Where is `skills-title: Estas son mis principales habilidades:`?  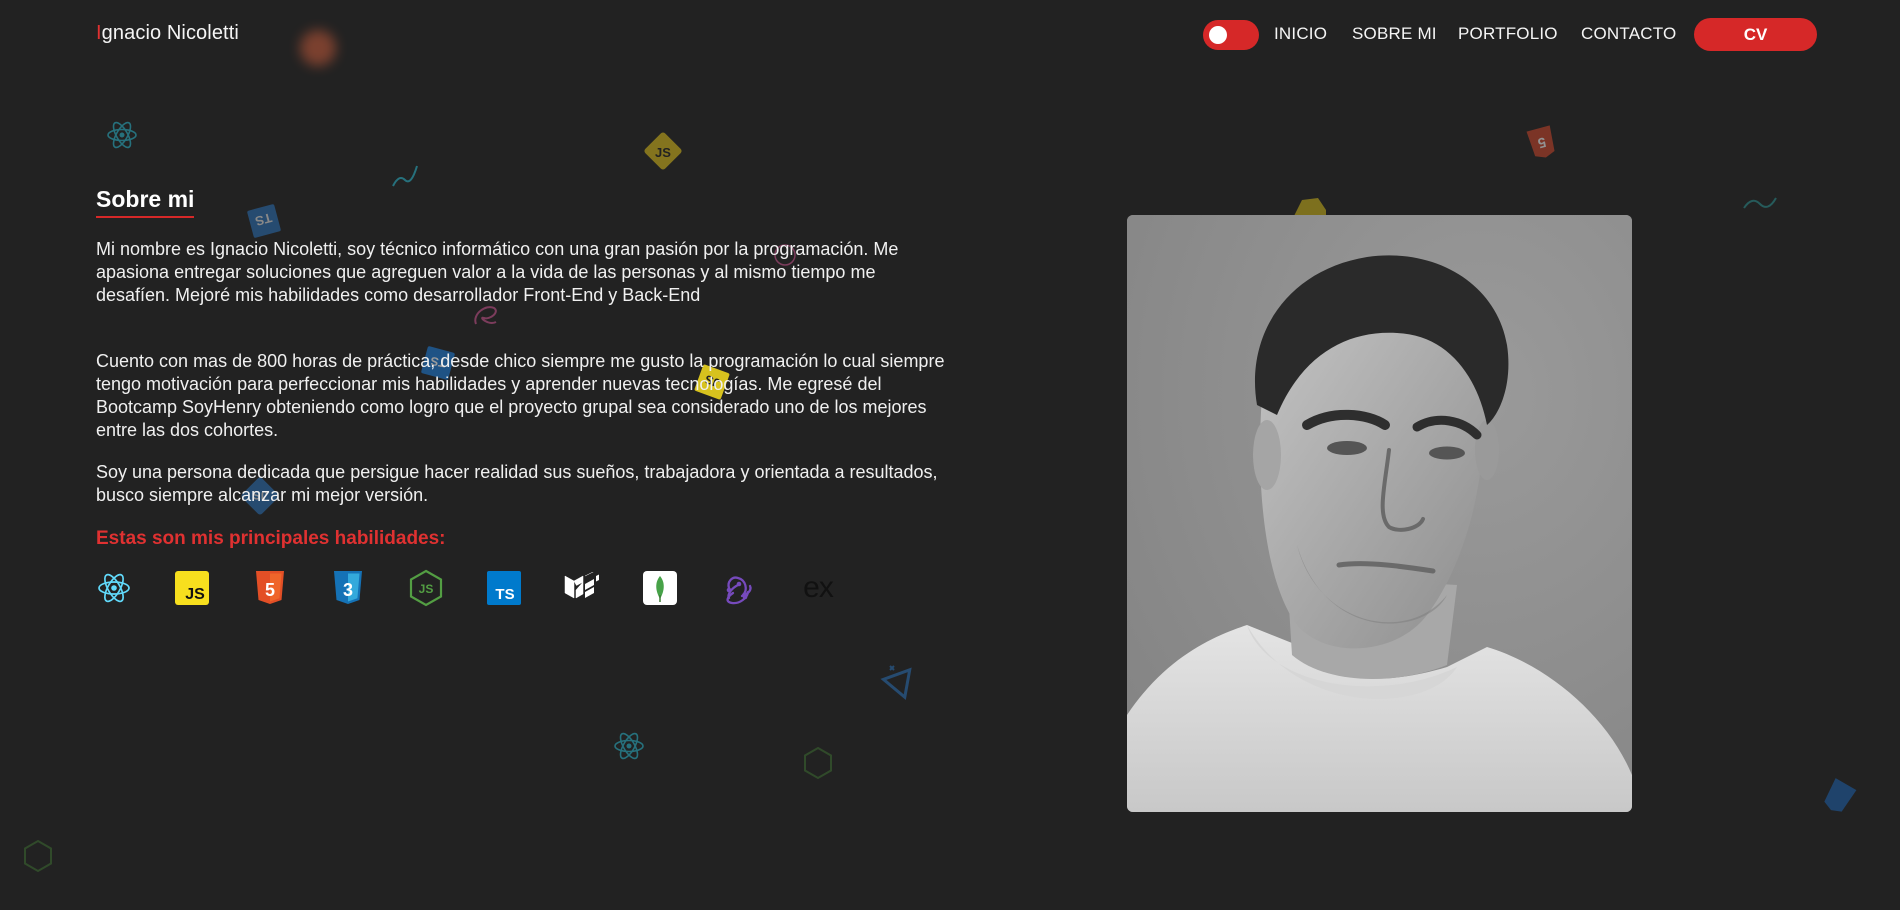 skills-title: Estas son mis principales habilidades: is located at coordinates (271, 538).